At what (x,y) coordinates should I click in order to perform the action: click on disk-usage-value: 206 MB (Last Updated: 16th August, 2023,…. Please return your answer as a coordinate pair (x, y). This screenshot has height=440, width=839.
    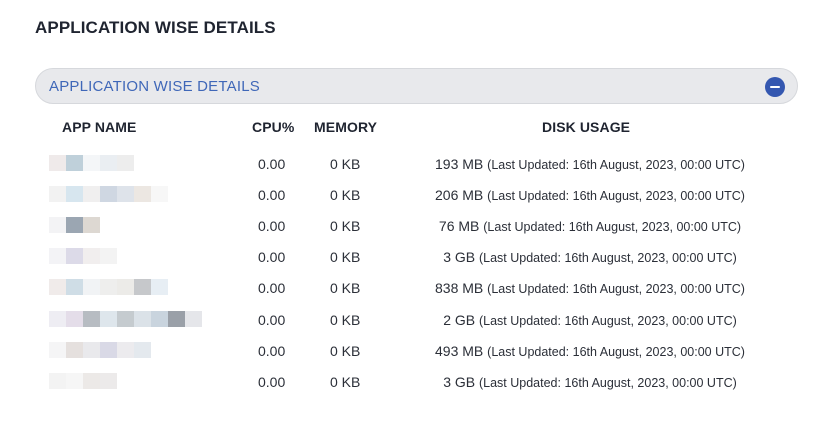
    Looking at the image, I should click on (590, 195).